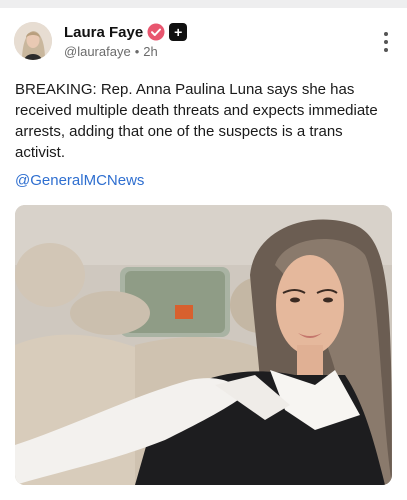 This screenshot has width=407, height=500. I want to click on author-row: Laura Faye +, so click(126, 32).